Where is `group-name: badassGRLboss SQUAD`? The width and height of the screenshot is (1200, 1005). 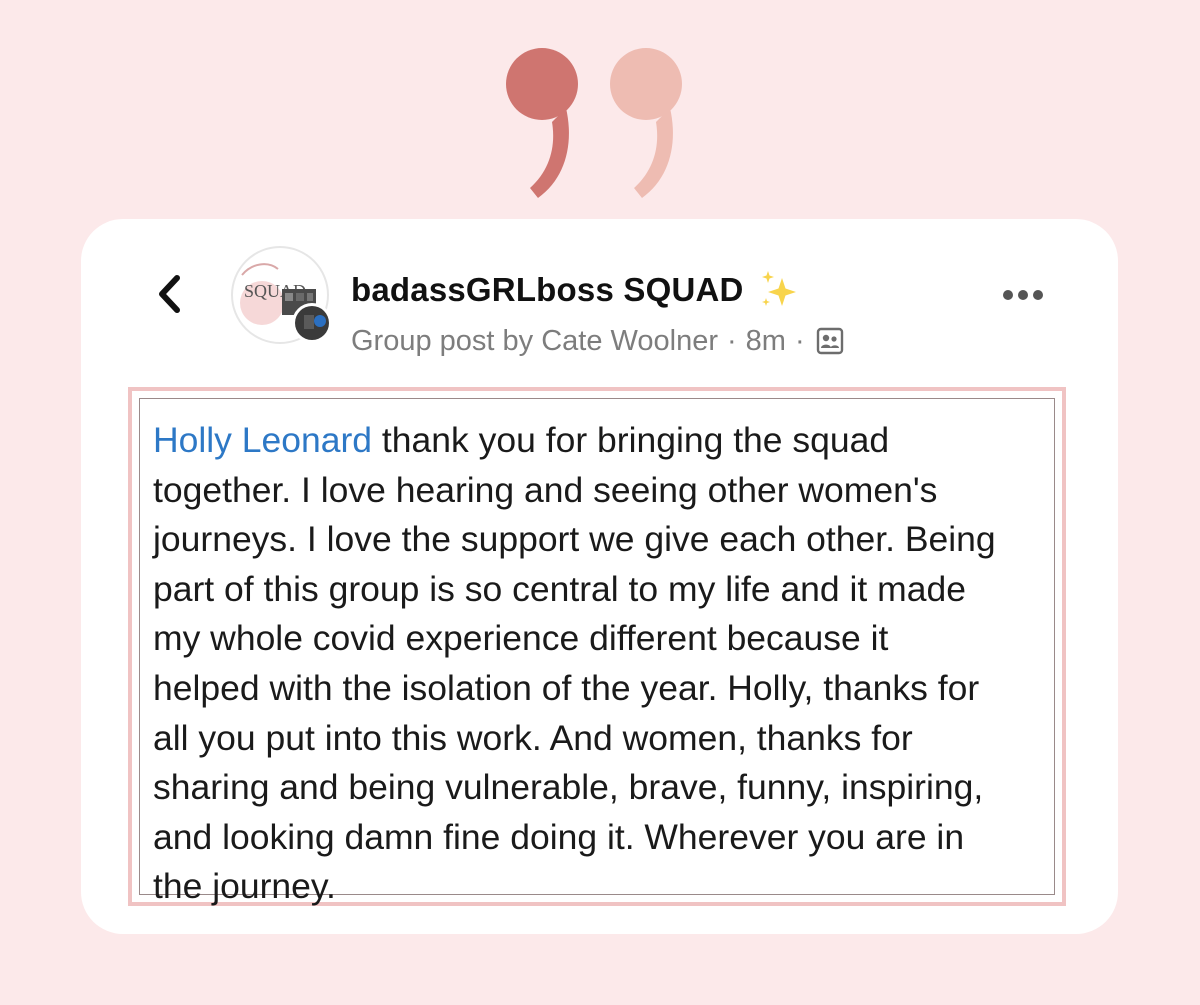
group-name: badassGRLboss SQUAD is located at coordinates (547, 290).